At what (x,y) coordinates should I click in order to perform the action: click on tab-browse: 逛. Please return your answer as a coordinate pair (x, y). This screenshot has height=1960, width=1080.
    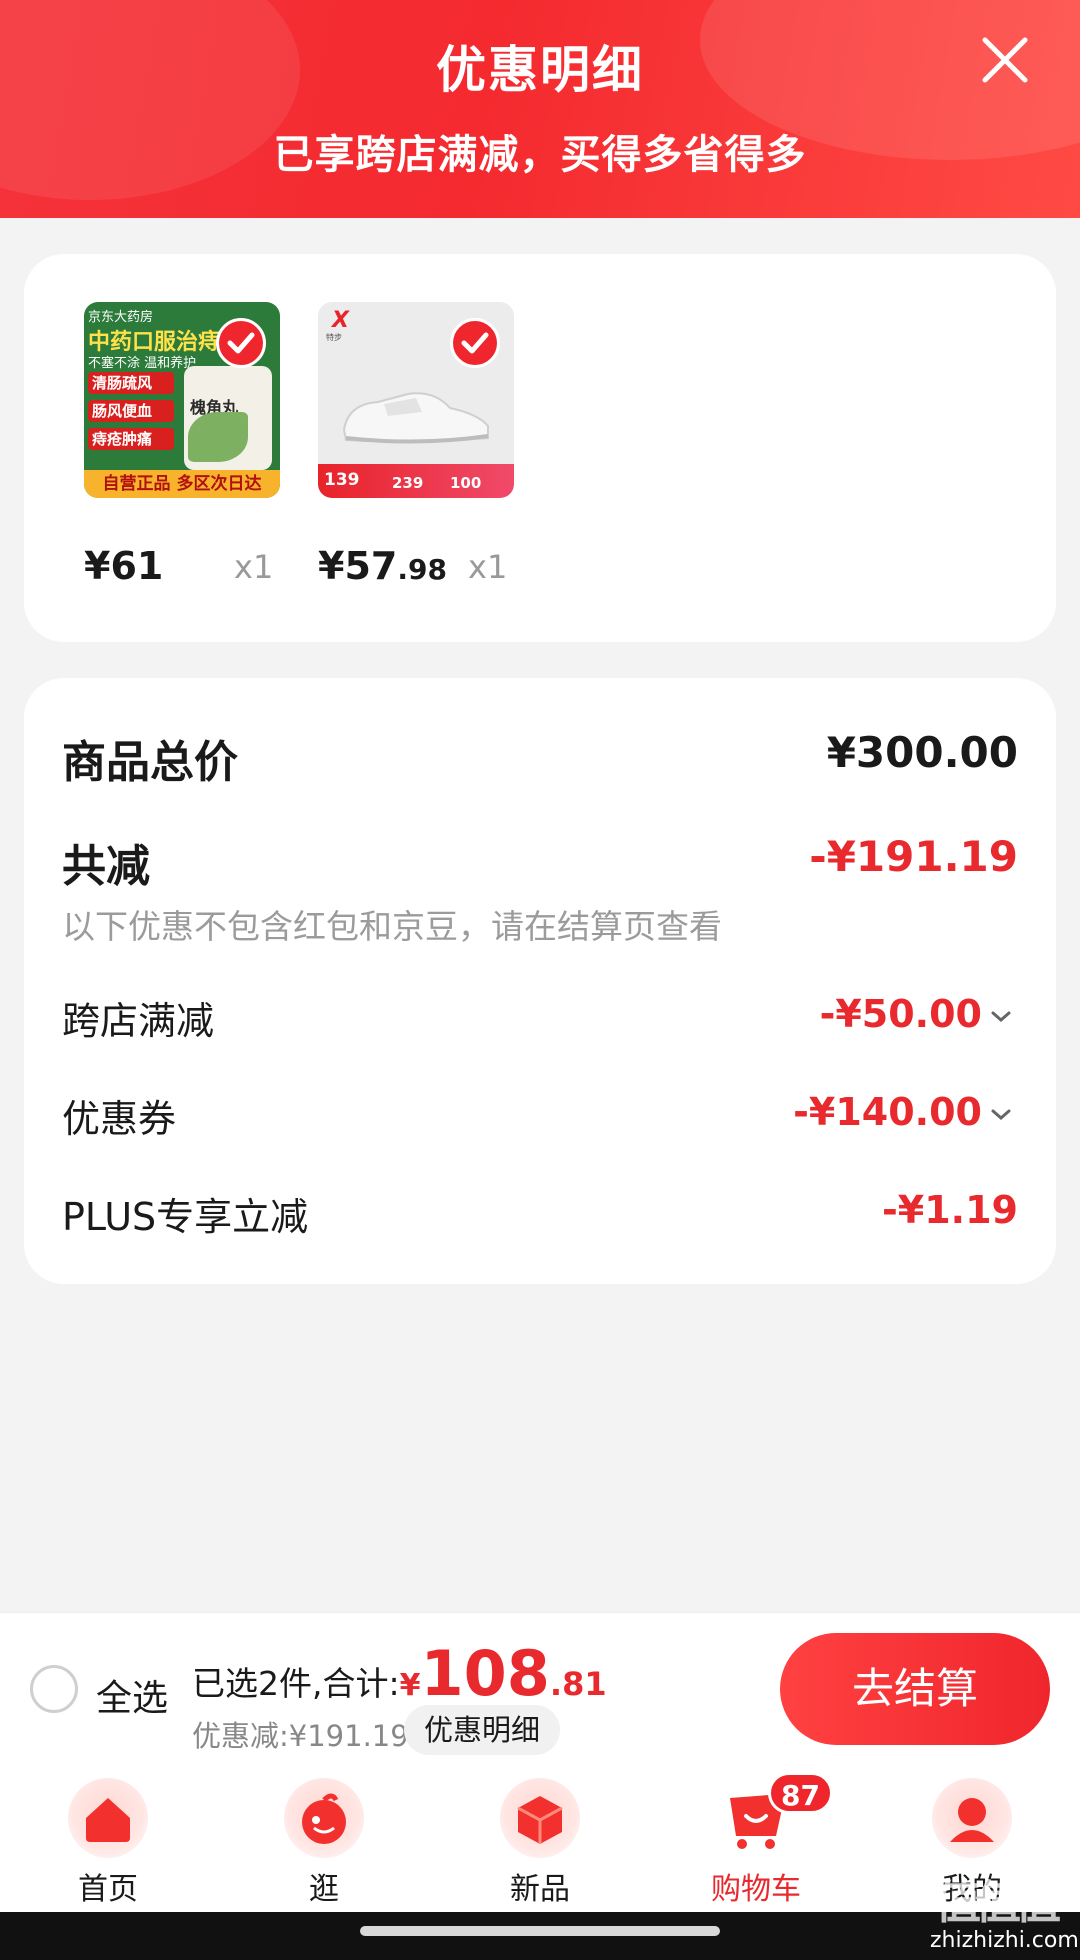
    Looking at the image, I should click on (324, 1838).